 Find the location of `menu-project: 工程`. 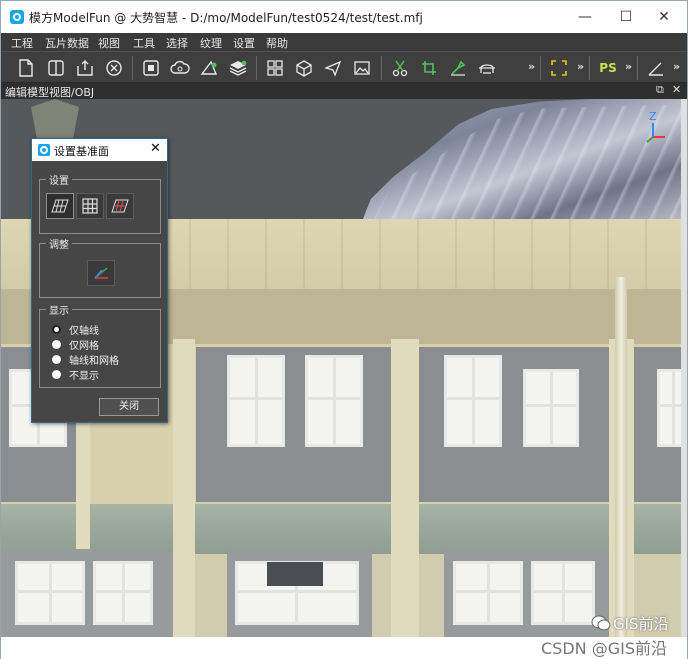

menu-project: 工程 is located at coordinates (22, 43).